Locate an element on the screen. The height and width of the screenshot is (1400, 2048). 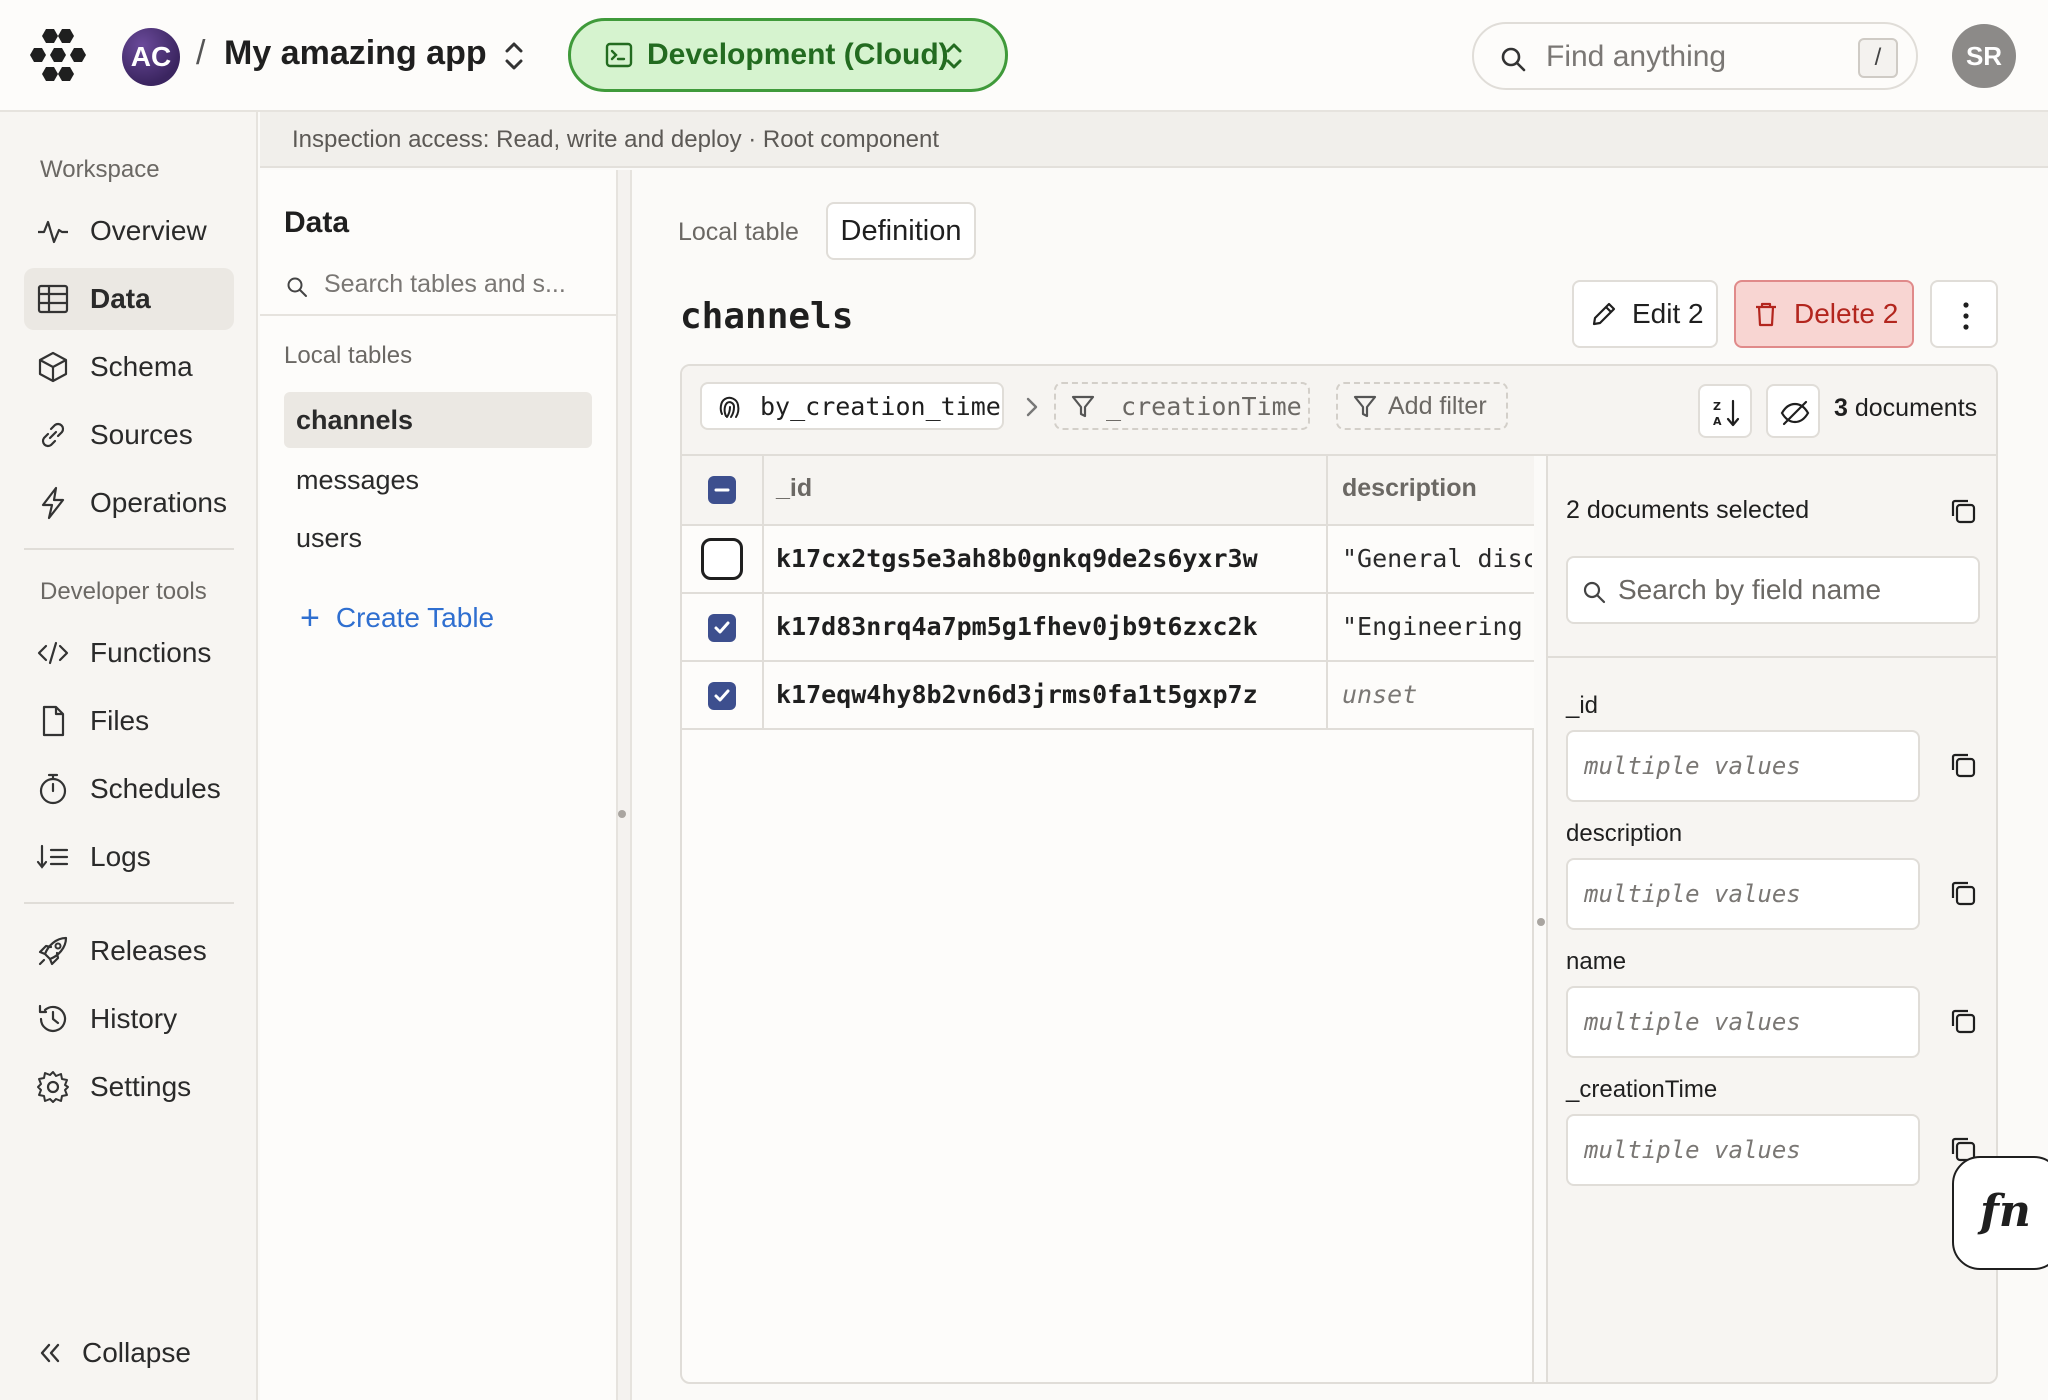
sidebar-item-data: Data is located at coordinates (129, 299).